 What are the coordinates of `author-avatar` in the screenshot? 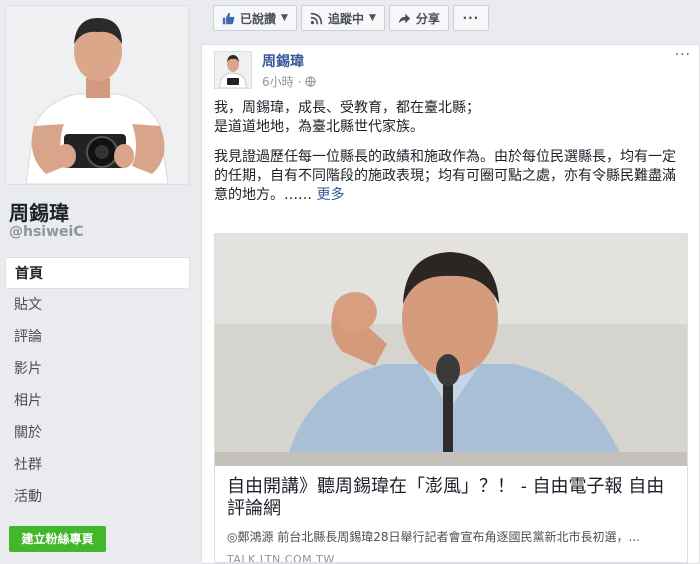 It's located at (233, 70).